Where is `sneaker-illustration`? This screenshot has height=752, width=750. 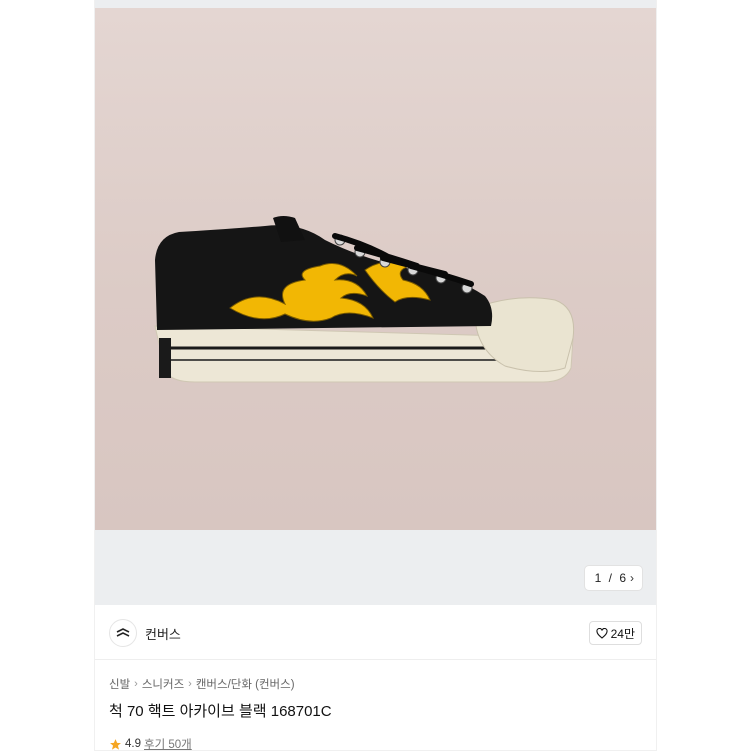 sneaker-illustration is located at coordinates (364, 299).